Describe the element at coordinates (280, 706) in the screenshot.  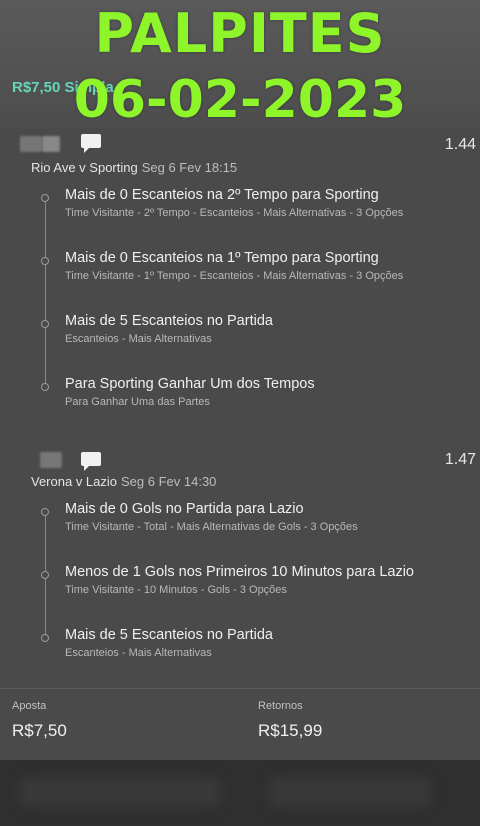
I see `returns-label: Retornos` at that location.